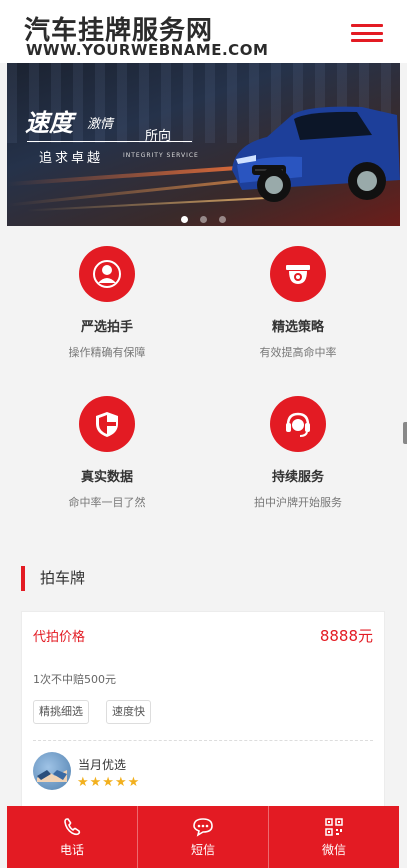 This screenshot has width=407, height=868. What do you see at coordinates (334, 837) in the screenshot?
I see `wechat-button: 微信` at bounding box center [334, 837].